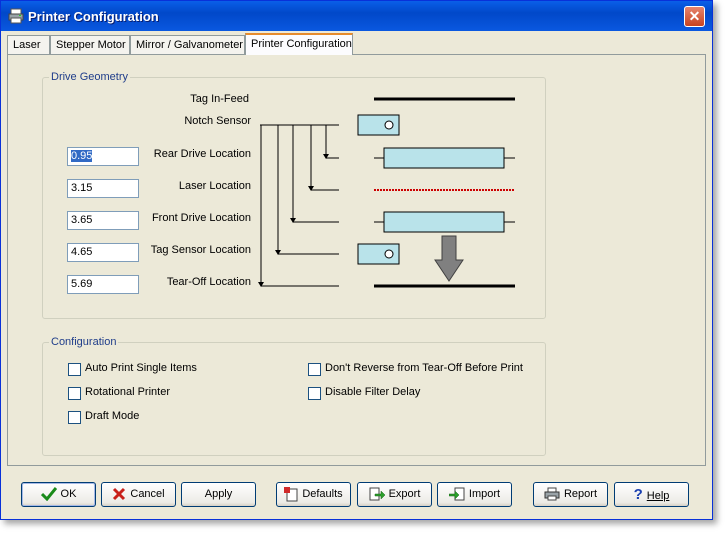  Describe the element at coordinates (218, 494) in the screenshot. I see `apply-button: Apply` at that location.